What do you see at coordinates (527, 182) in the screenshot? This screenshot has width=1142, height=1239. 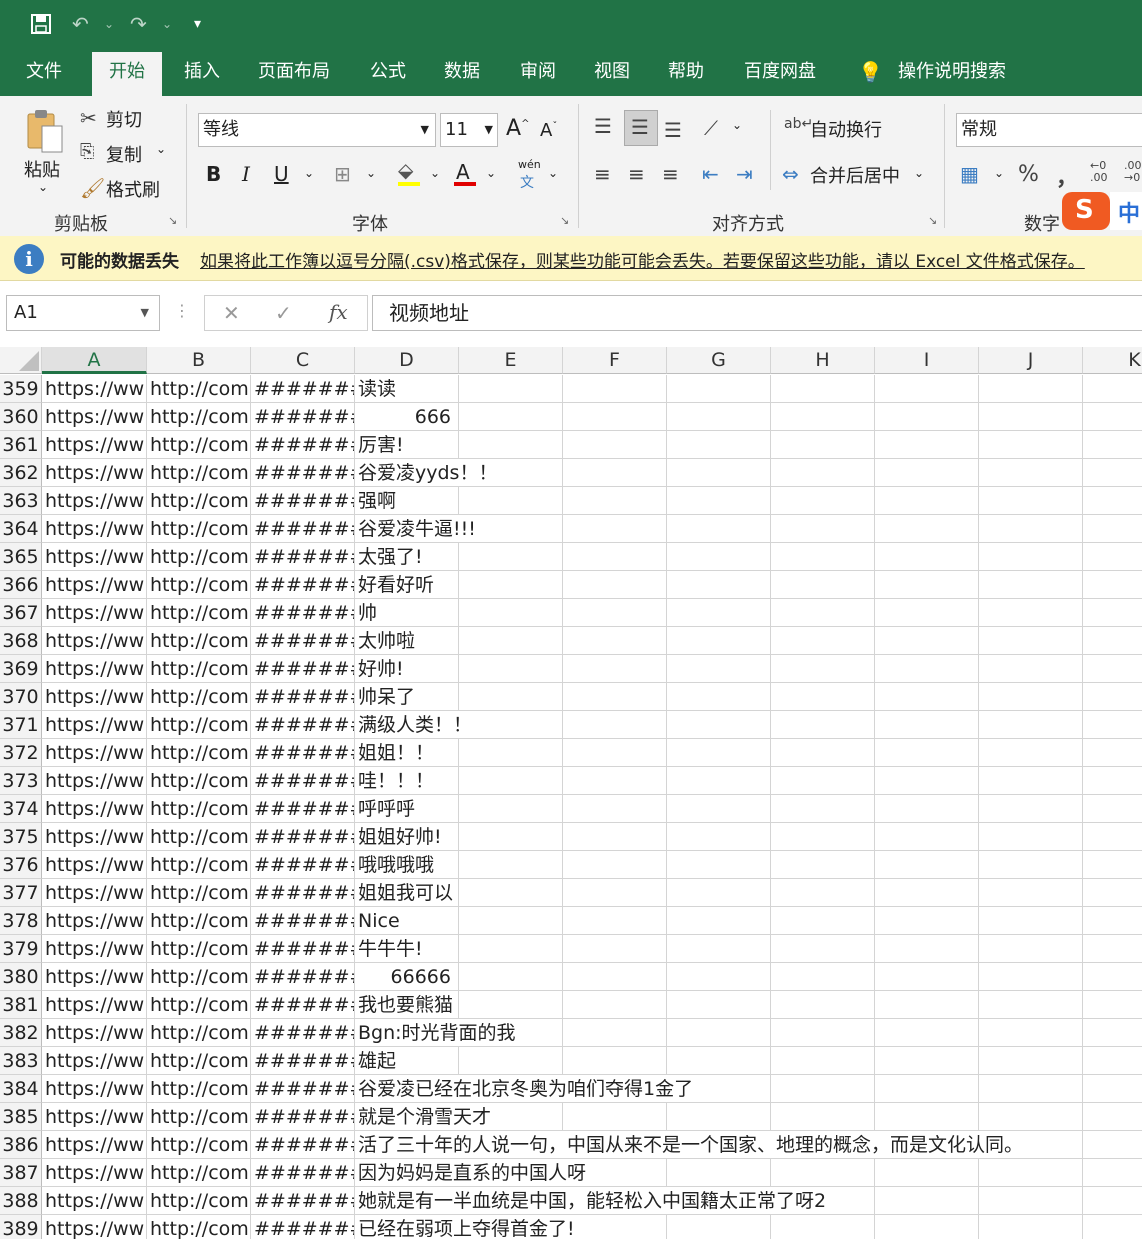 I see `phonetic-guide-bottom: 文` at bounding box center [527, 182].